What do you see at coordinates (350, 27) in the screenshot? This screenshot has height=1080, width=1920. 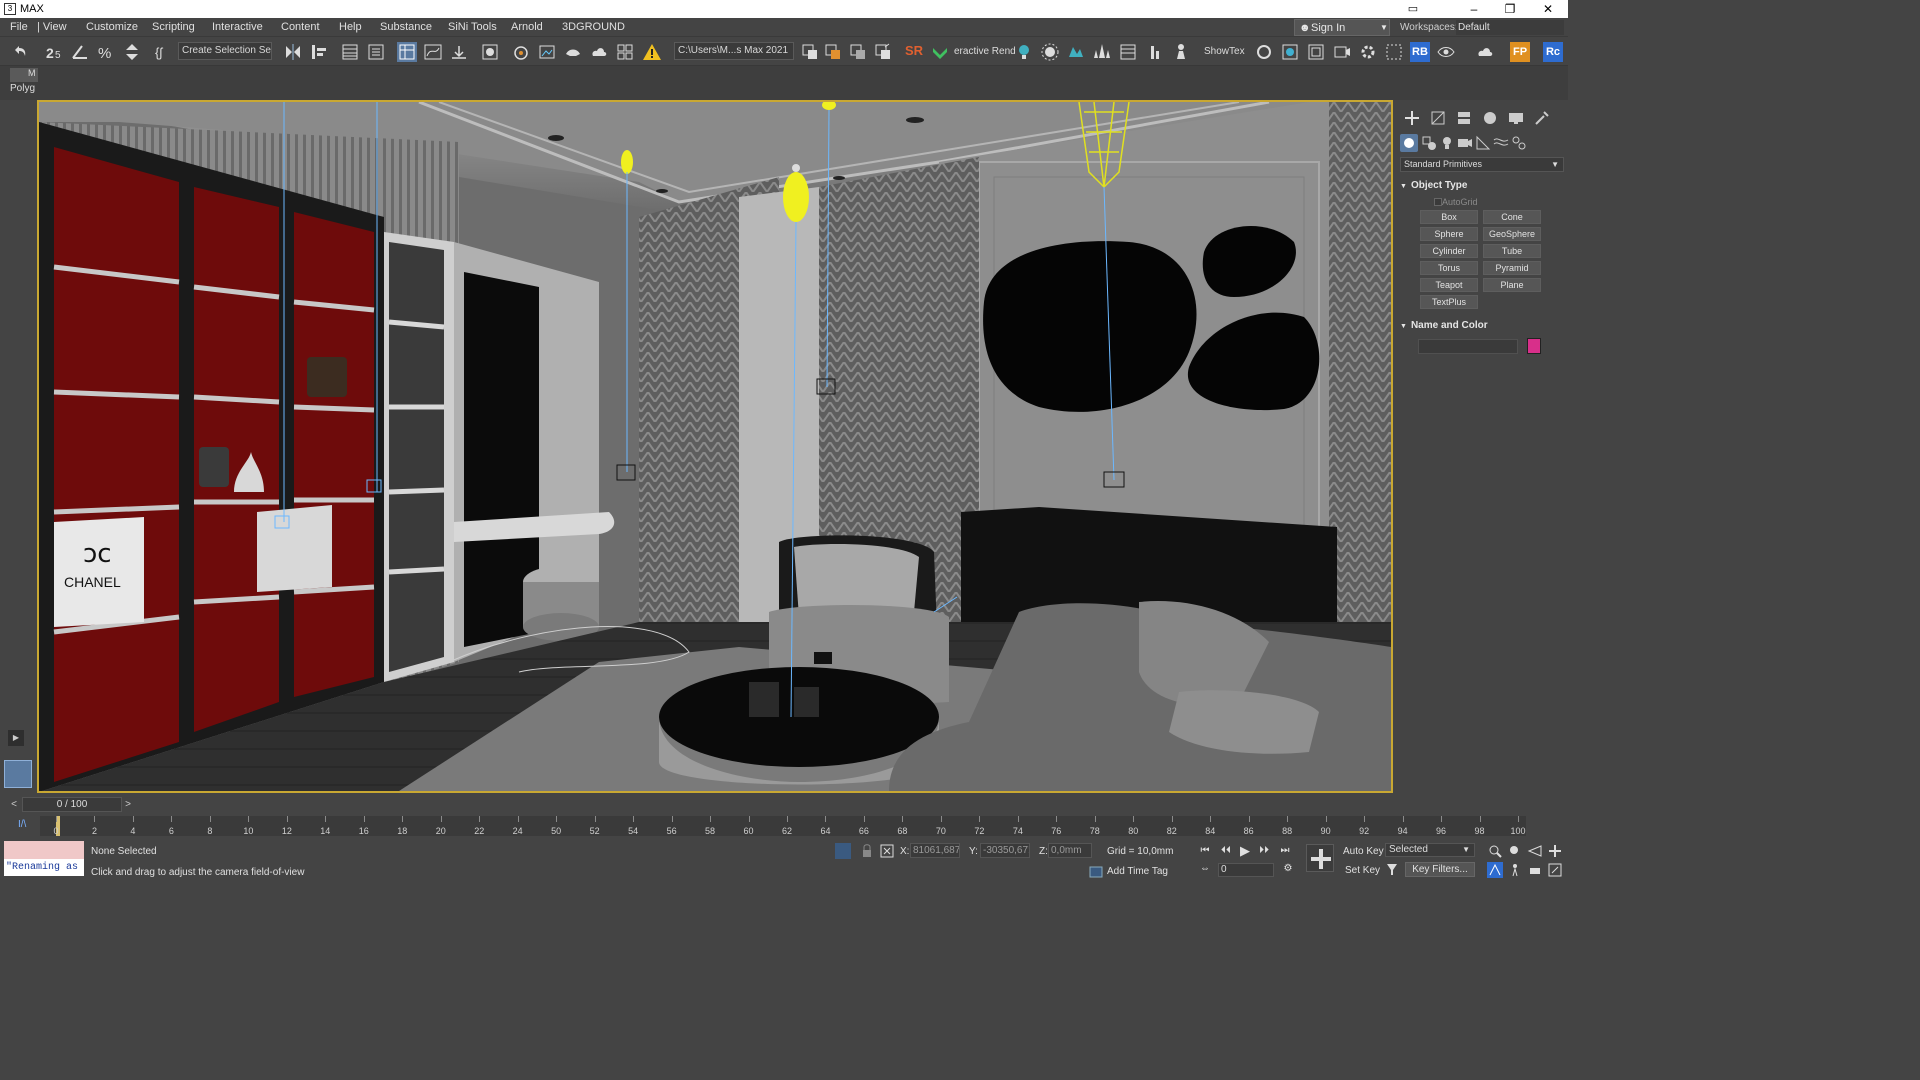 I see `menu-help: Help` at bounding box center [350, 27].